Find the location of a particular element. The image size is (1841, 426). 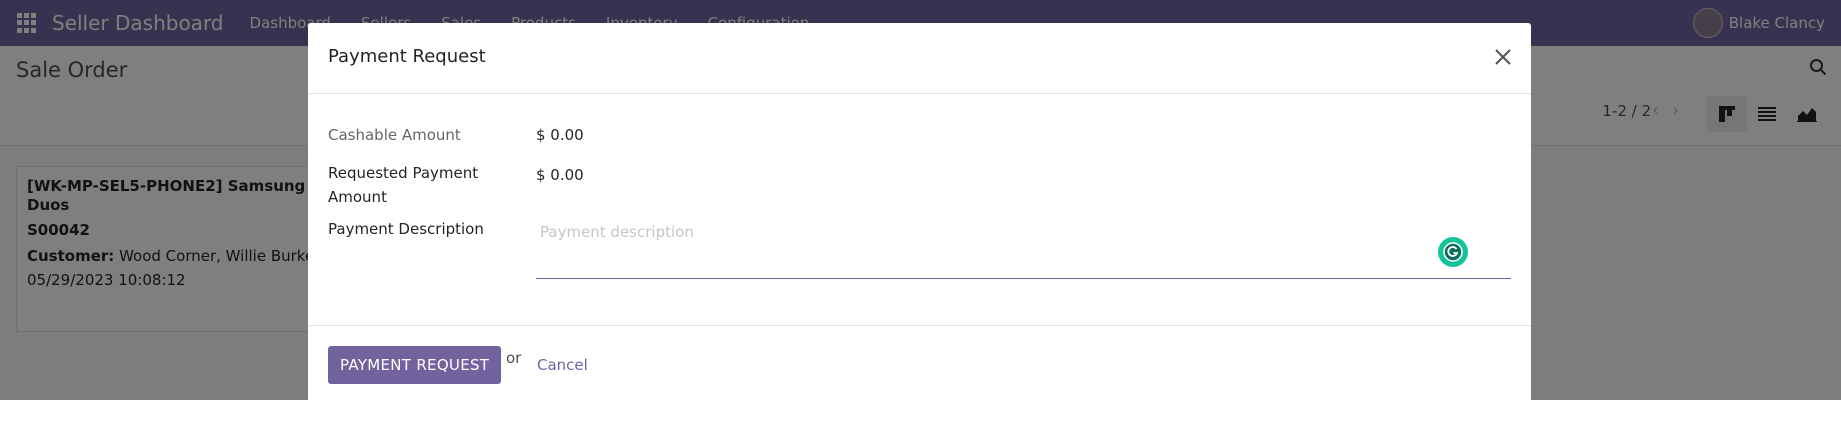

cancel-link: Cancel is located at coordinates (562, 365).